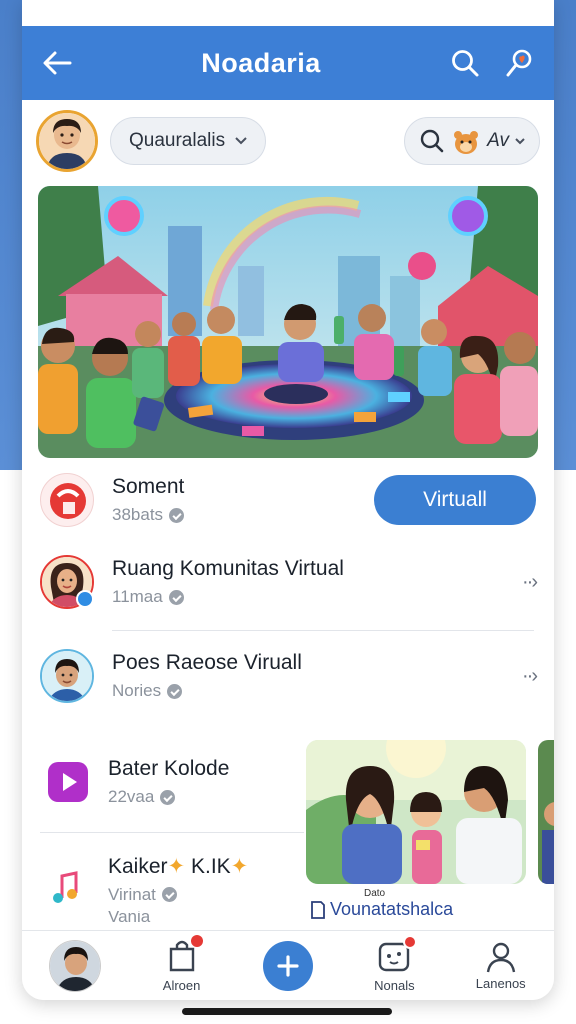 The image size is (576, 1024). Describe the element at coordinates (394, 985) in the screenshot. I see `nav-label: Nonals` at that location.